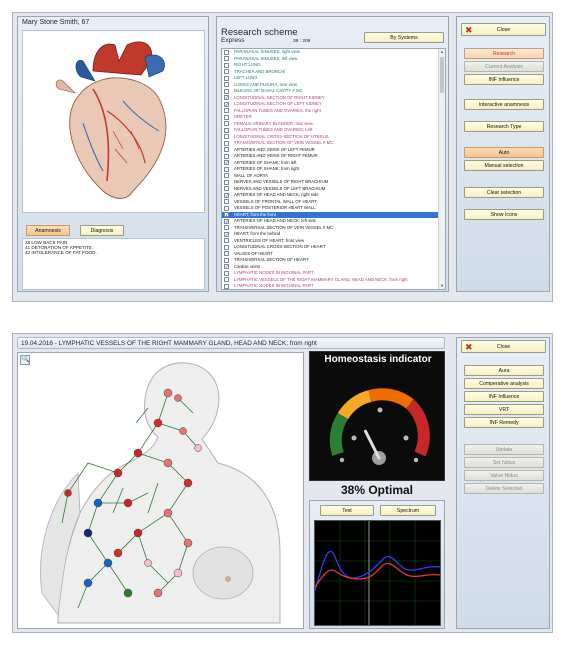  I want to click on tab-anamnesis: Anamnesis, so click(48, 230).